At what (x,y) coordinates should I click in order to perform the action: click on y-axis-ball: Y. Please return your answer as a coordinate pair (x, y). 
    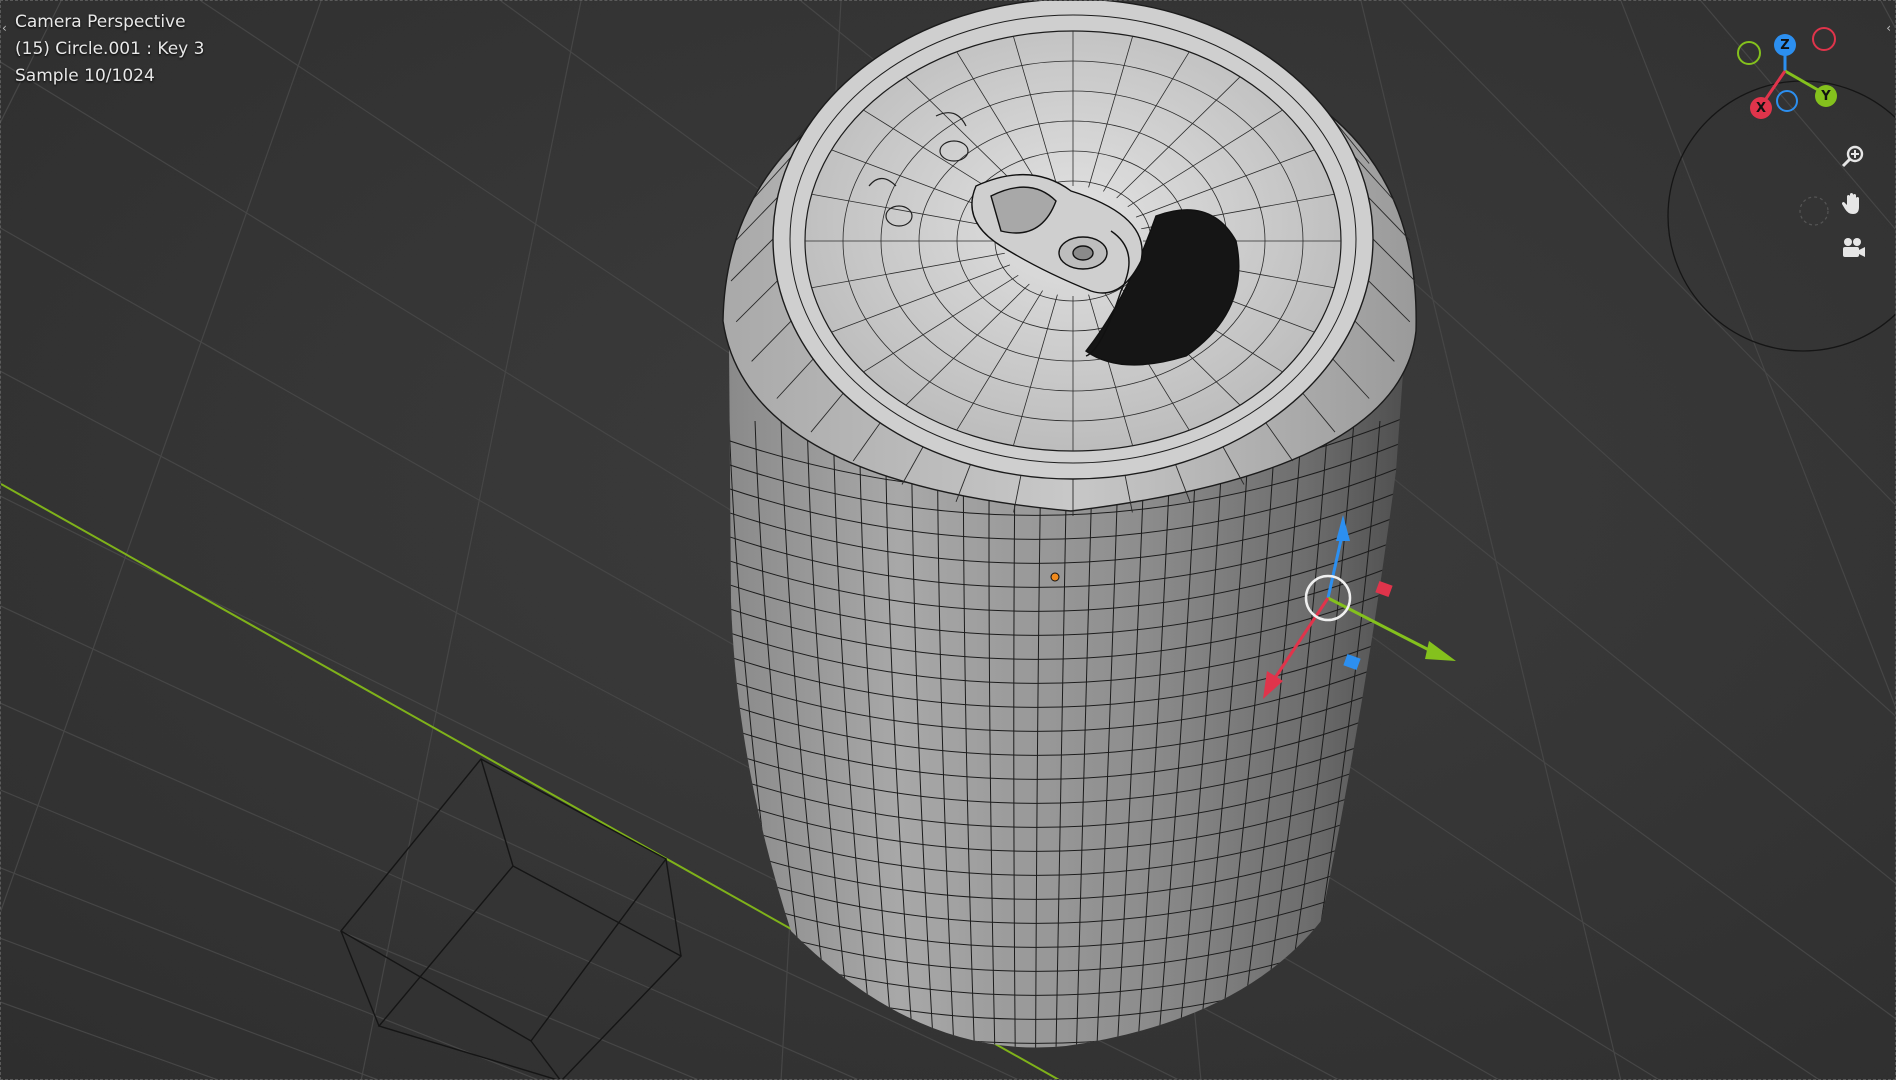
    Looking at the image, I should click on (1826, 96).